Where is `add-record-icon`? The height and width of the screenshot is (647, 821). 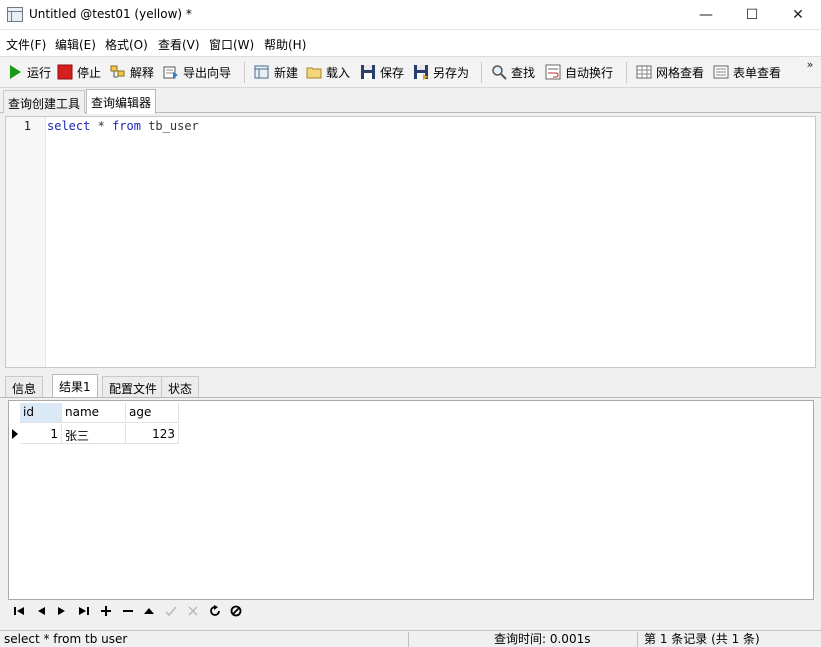 add-record-icon is located at coordinates (106, 611).